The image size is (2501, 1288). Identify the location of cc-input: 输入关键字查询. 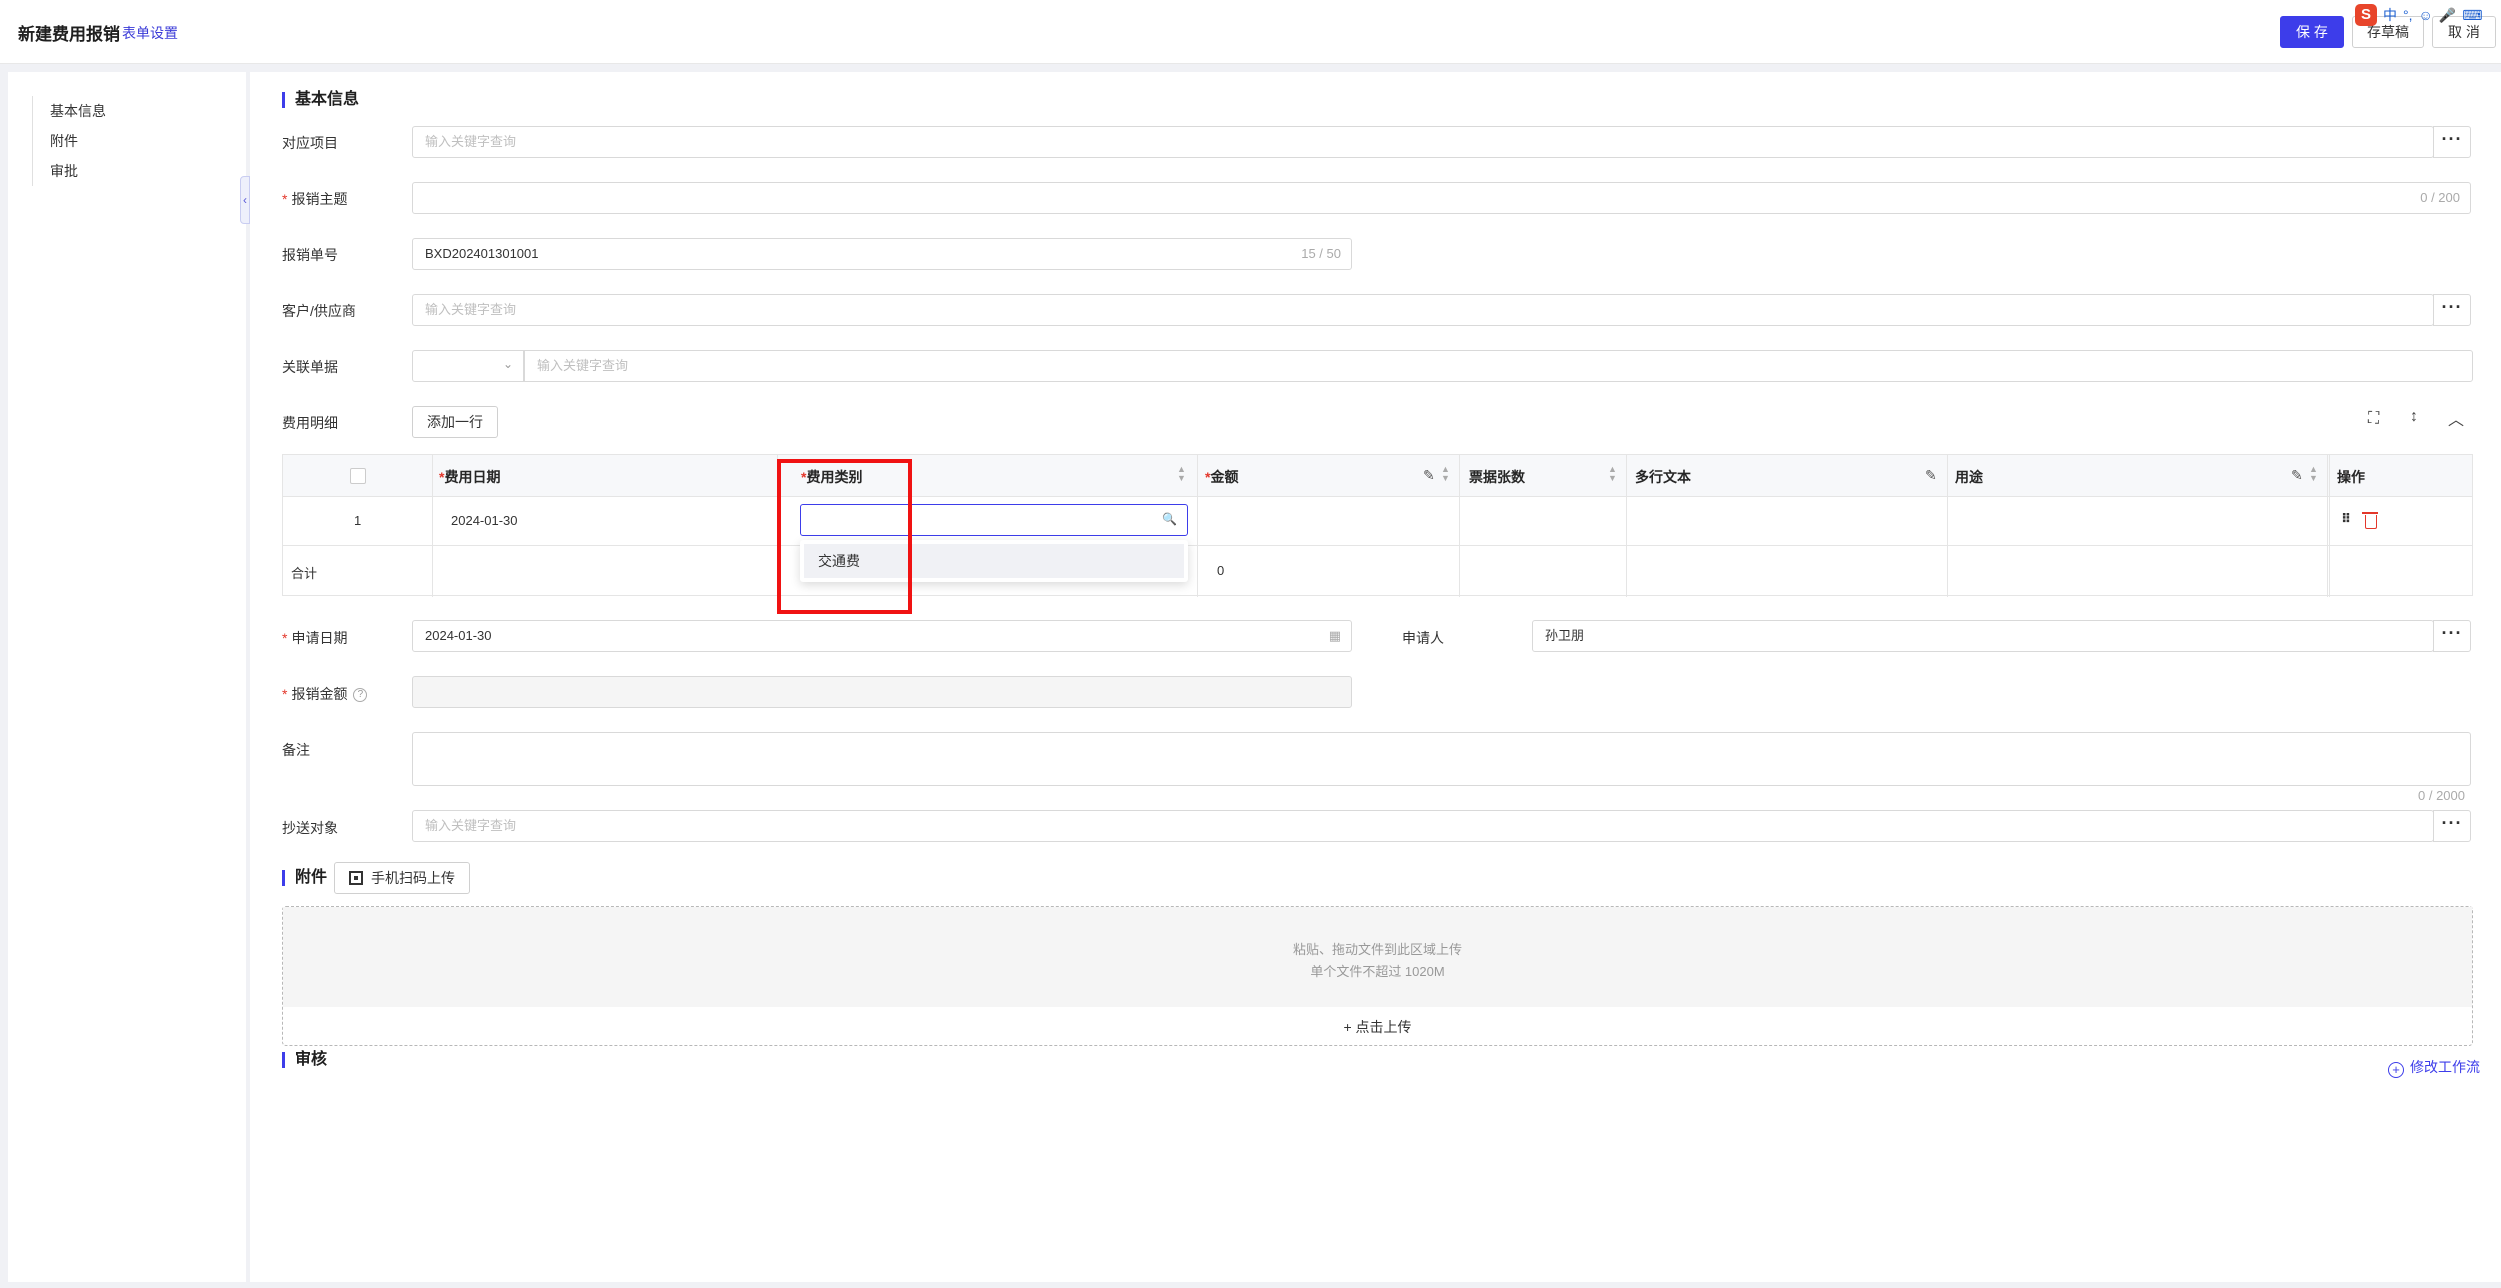
(1423, 826).